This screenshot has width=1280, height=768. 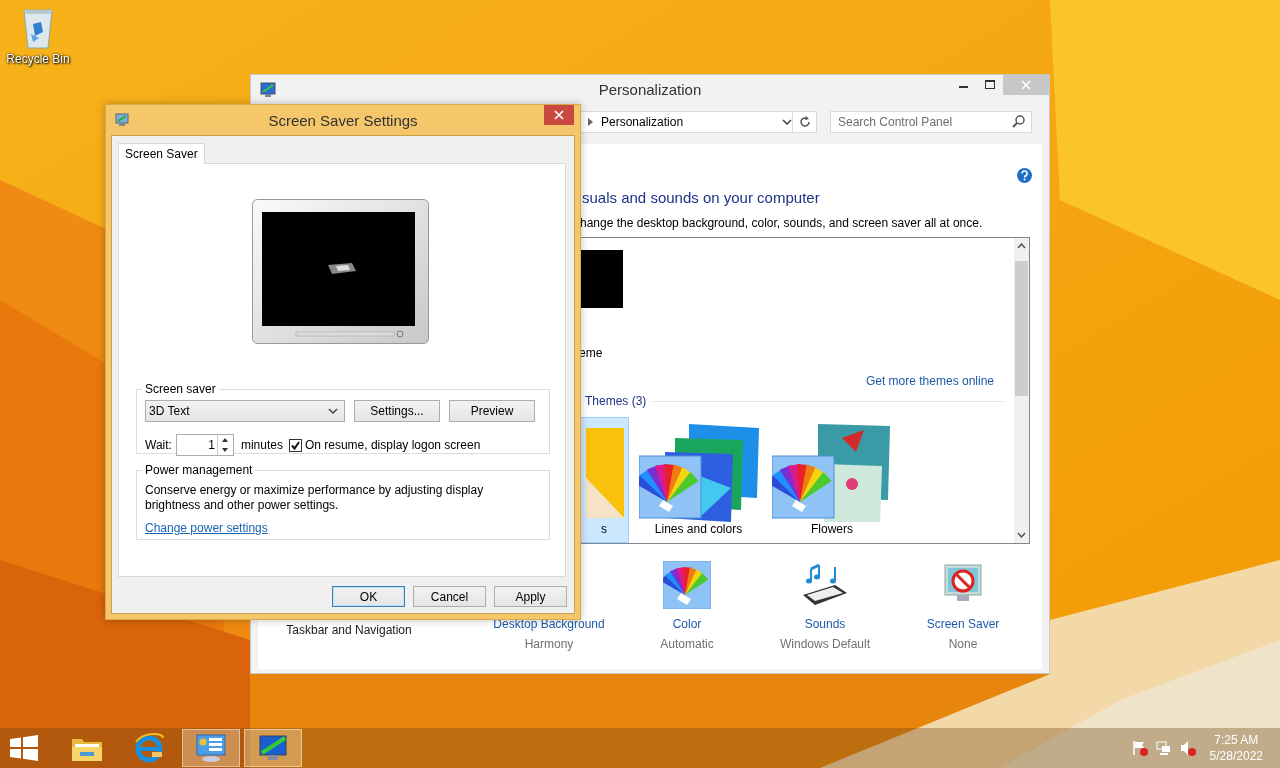 What do you see at coordinates (701, 197) in the screenshot?
I see `page-heading: suals and sounds on your computer` at bounding box center [701, 197].